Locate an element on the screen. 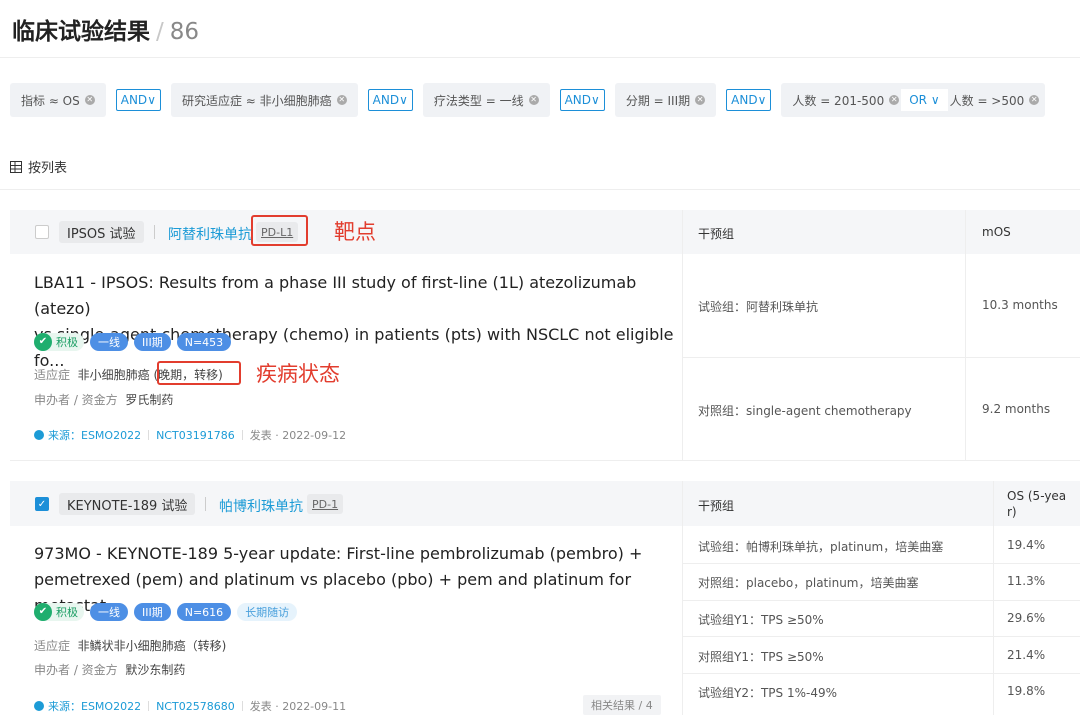 The height and width of the screenshot is (715, 1080). filter-chip-therapy: 疗法类型 = 一线 ✕ is located at coordinates (486, 100).